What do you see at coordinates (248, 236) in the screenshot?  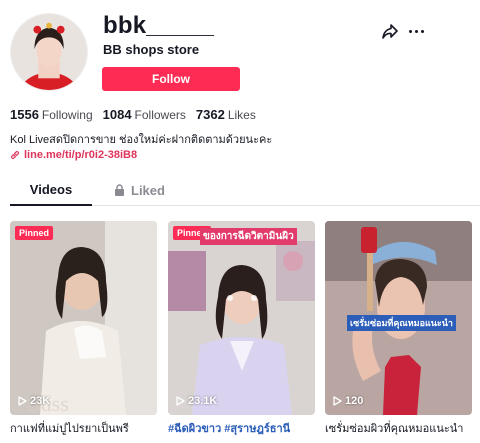 I see `video-overlay-text: ของการฉีดวิตามินผิว` at bounding box center [248, 236].